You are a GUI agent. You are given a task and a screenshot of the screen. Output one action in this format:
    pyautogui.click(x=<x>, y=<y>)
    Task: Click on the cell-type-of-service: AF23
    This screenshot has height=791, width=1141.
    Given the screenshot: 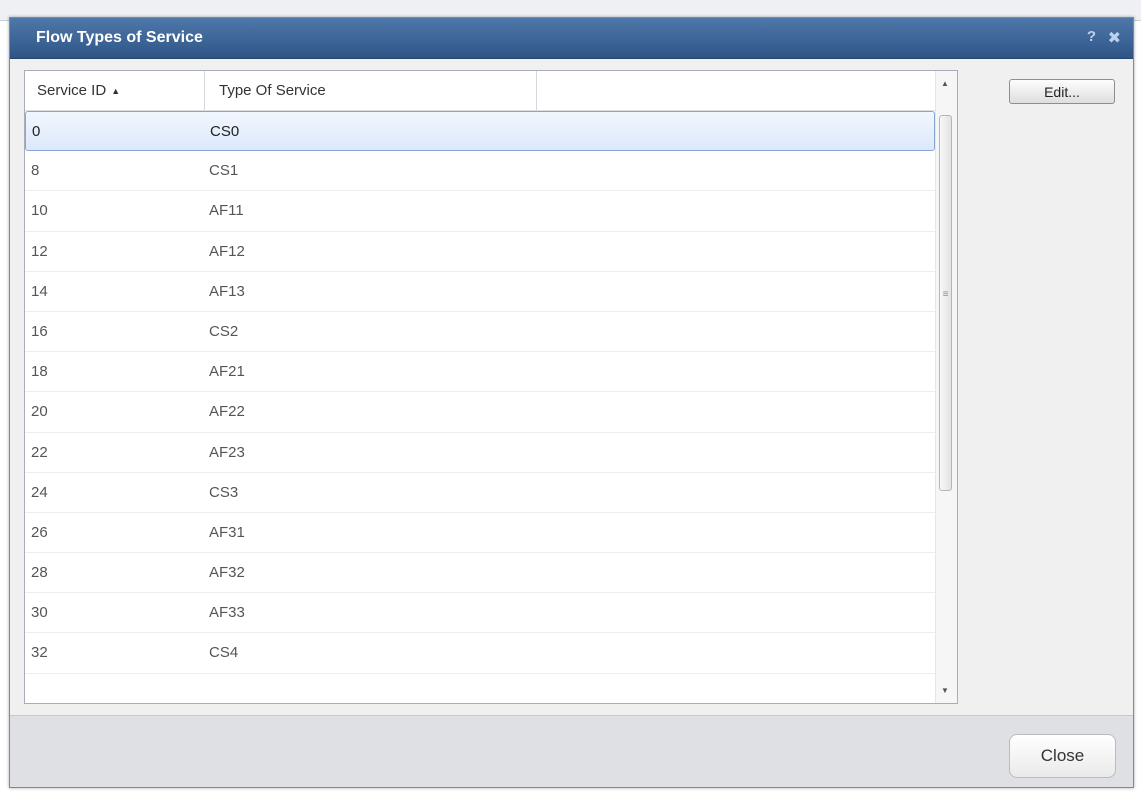 What is the action you would take?
    pyautogui.click(x=227, y=452)
    